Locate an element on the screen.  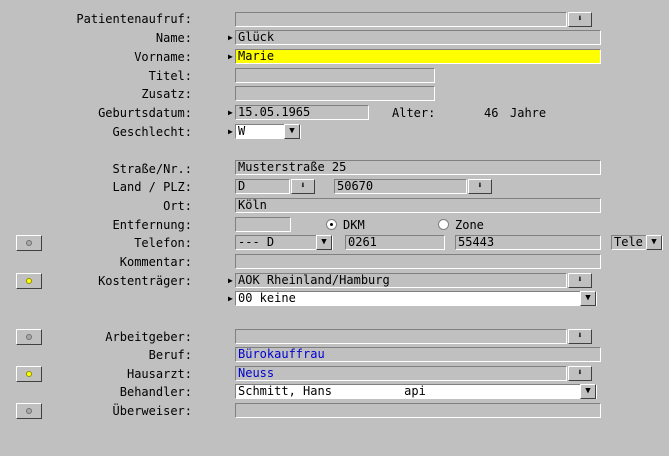
beruf-field: Bürokauffrau is located at coordinates (418, 354).